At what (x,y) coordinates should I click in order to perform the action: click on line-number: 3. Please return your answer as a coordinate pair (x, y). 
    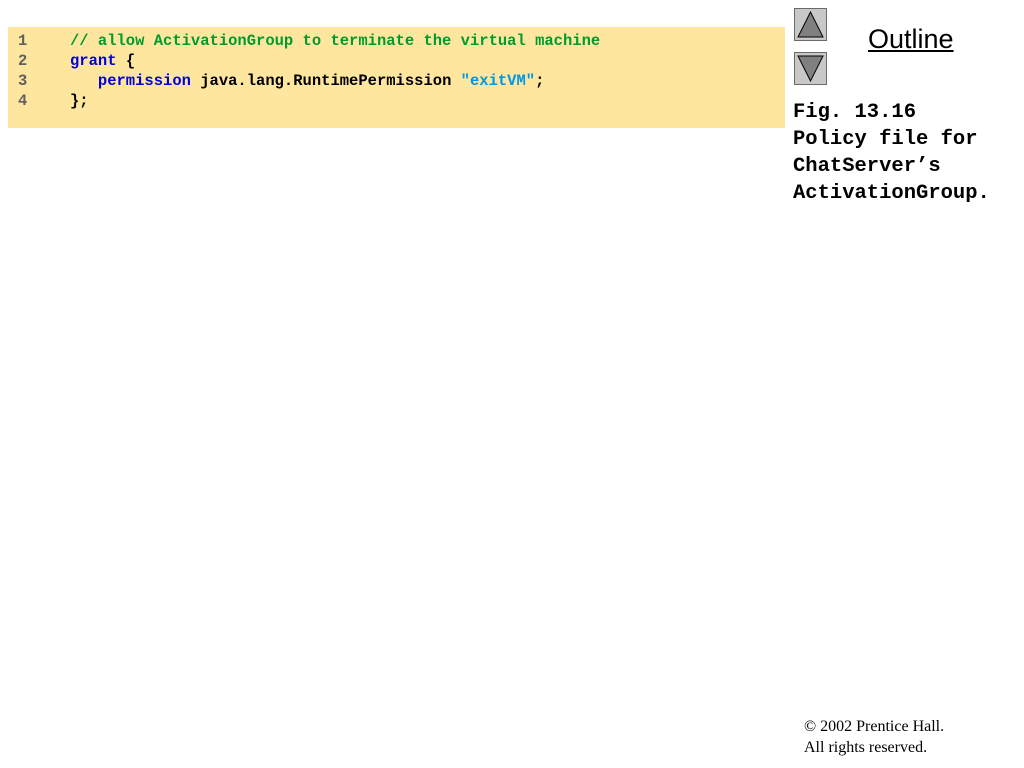
    Looking at the image, I should click on (23, 81).